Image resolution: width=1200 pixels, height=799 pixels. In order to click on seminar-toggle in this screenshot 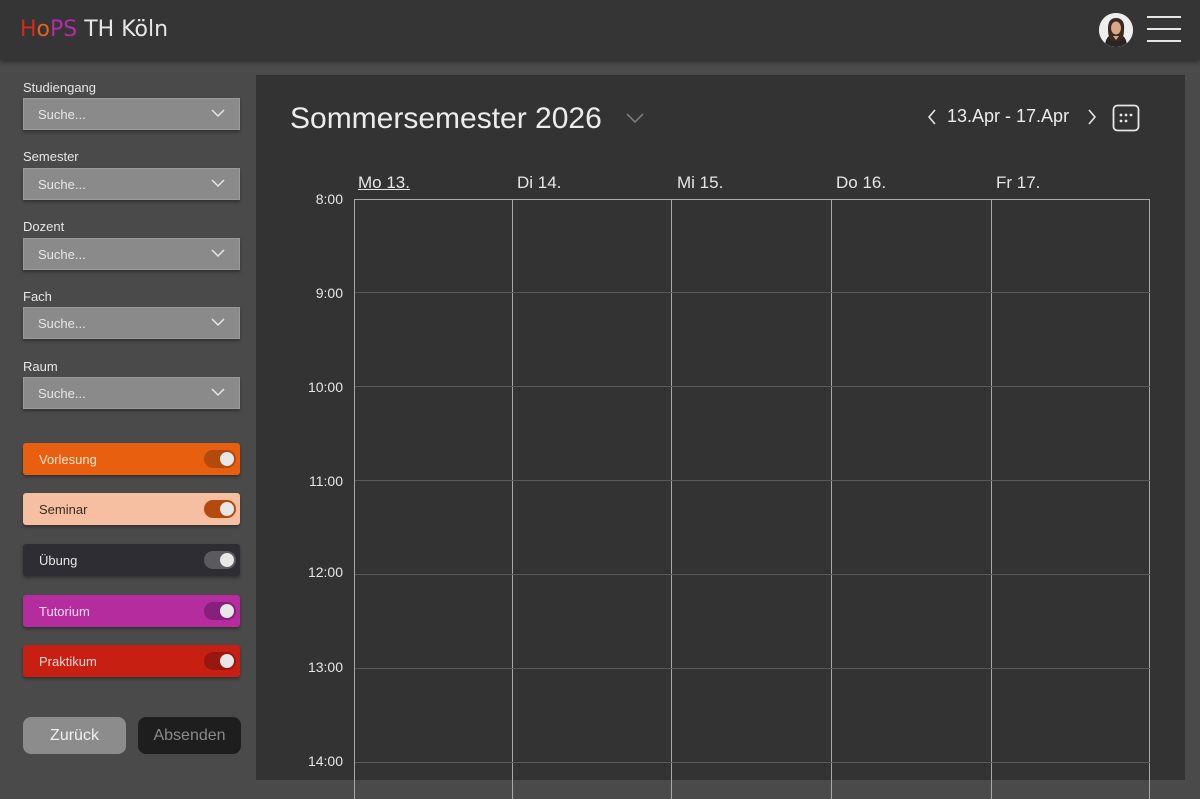, I will do `click(220, 509)`.